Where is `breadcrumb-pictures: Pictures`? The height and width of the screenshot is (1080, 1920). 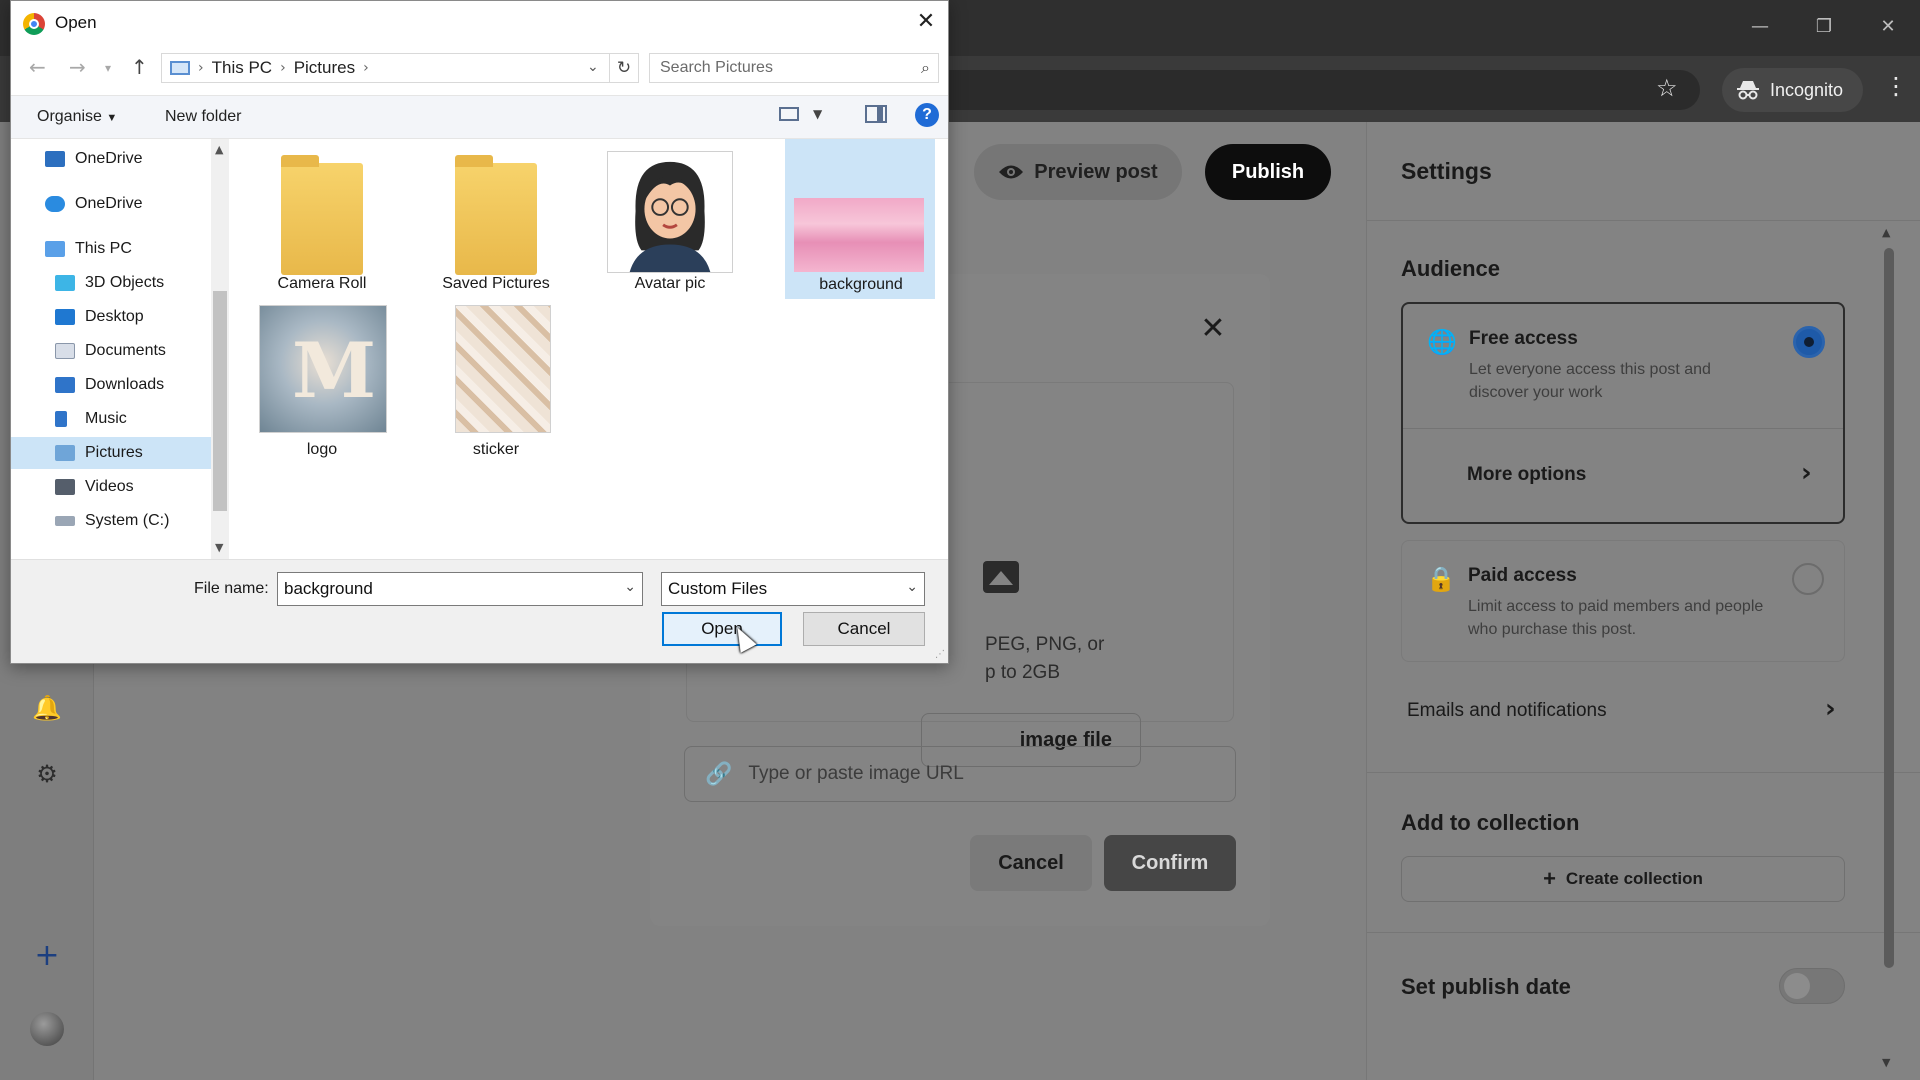 breadcrumb-pictures: Pictures is located at coordinates (324, 68).